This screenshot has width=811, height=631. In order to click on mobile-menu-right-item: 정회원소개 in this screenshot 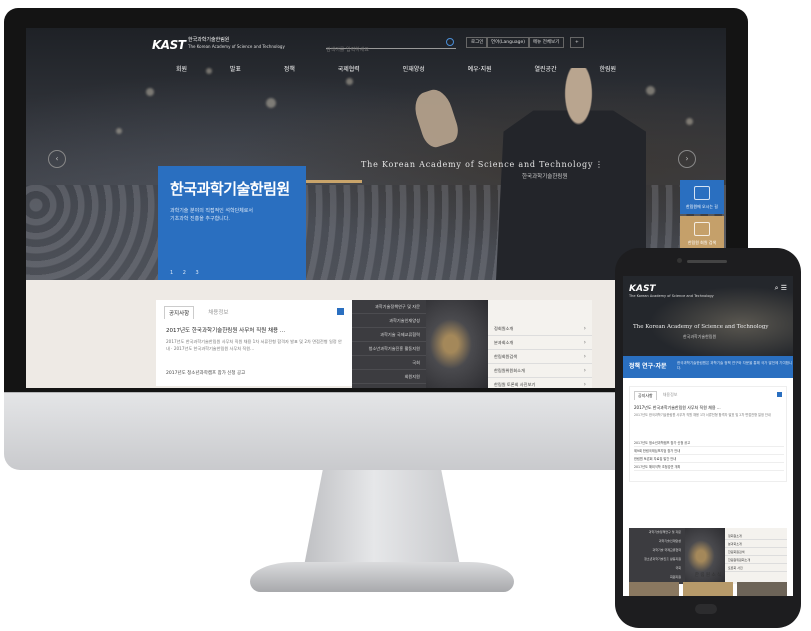, I will do `click(756, 536)`.